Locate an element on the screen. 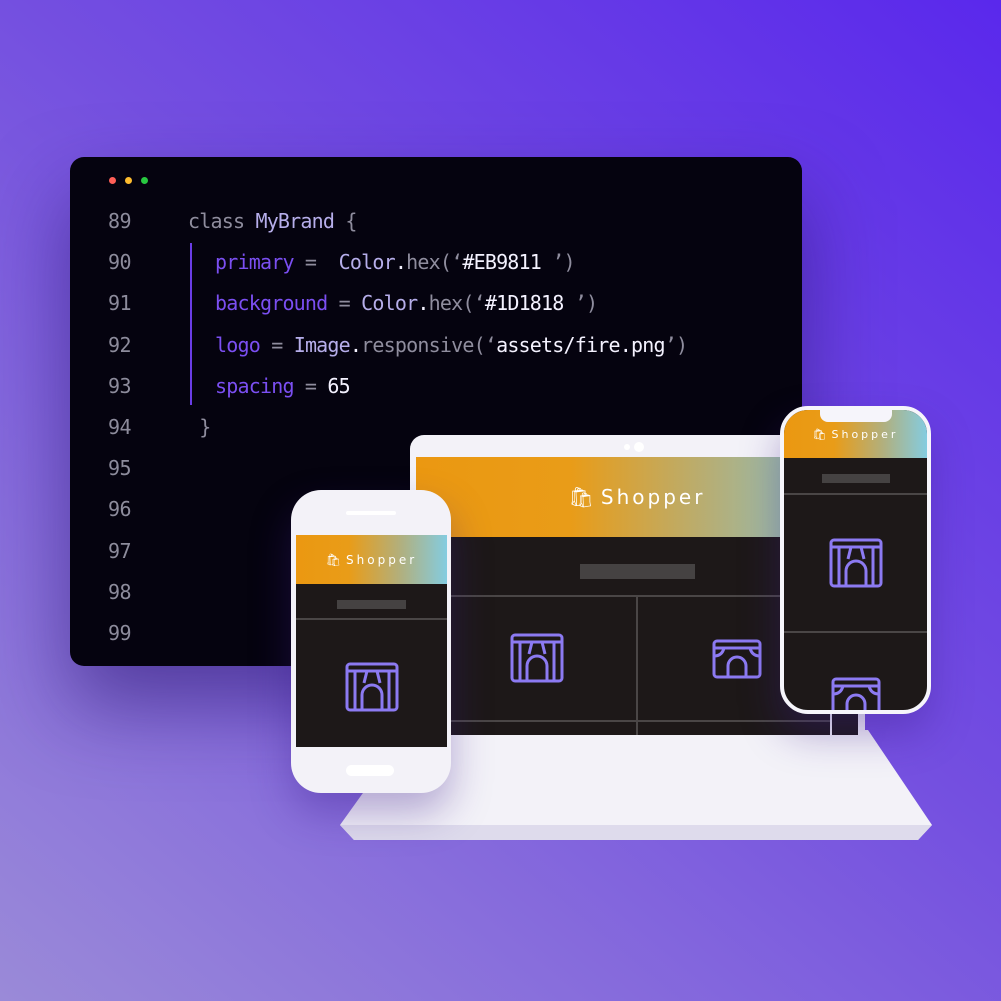  laptop-camera is located at coordinates (639, 447).